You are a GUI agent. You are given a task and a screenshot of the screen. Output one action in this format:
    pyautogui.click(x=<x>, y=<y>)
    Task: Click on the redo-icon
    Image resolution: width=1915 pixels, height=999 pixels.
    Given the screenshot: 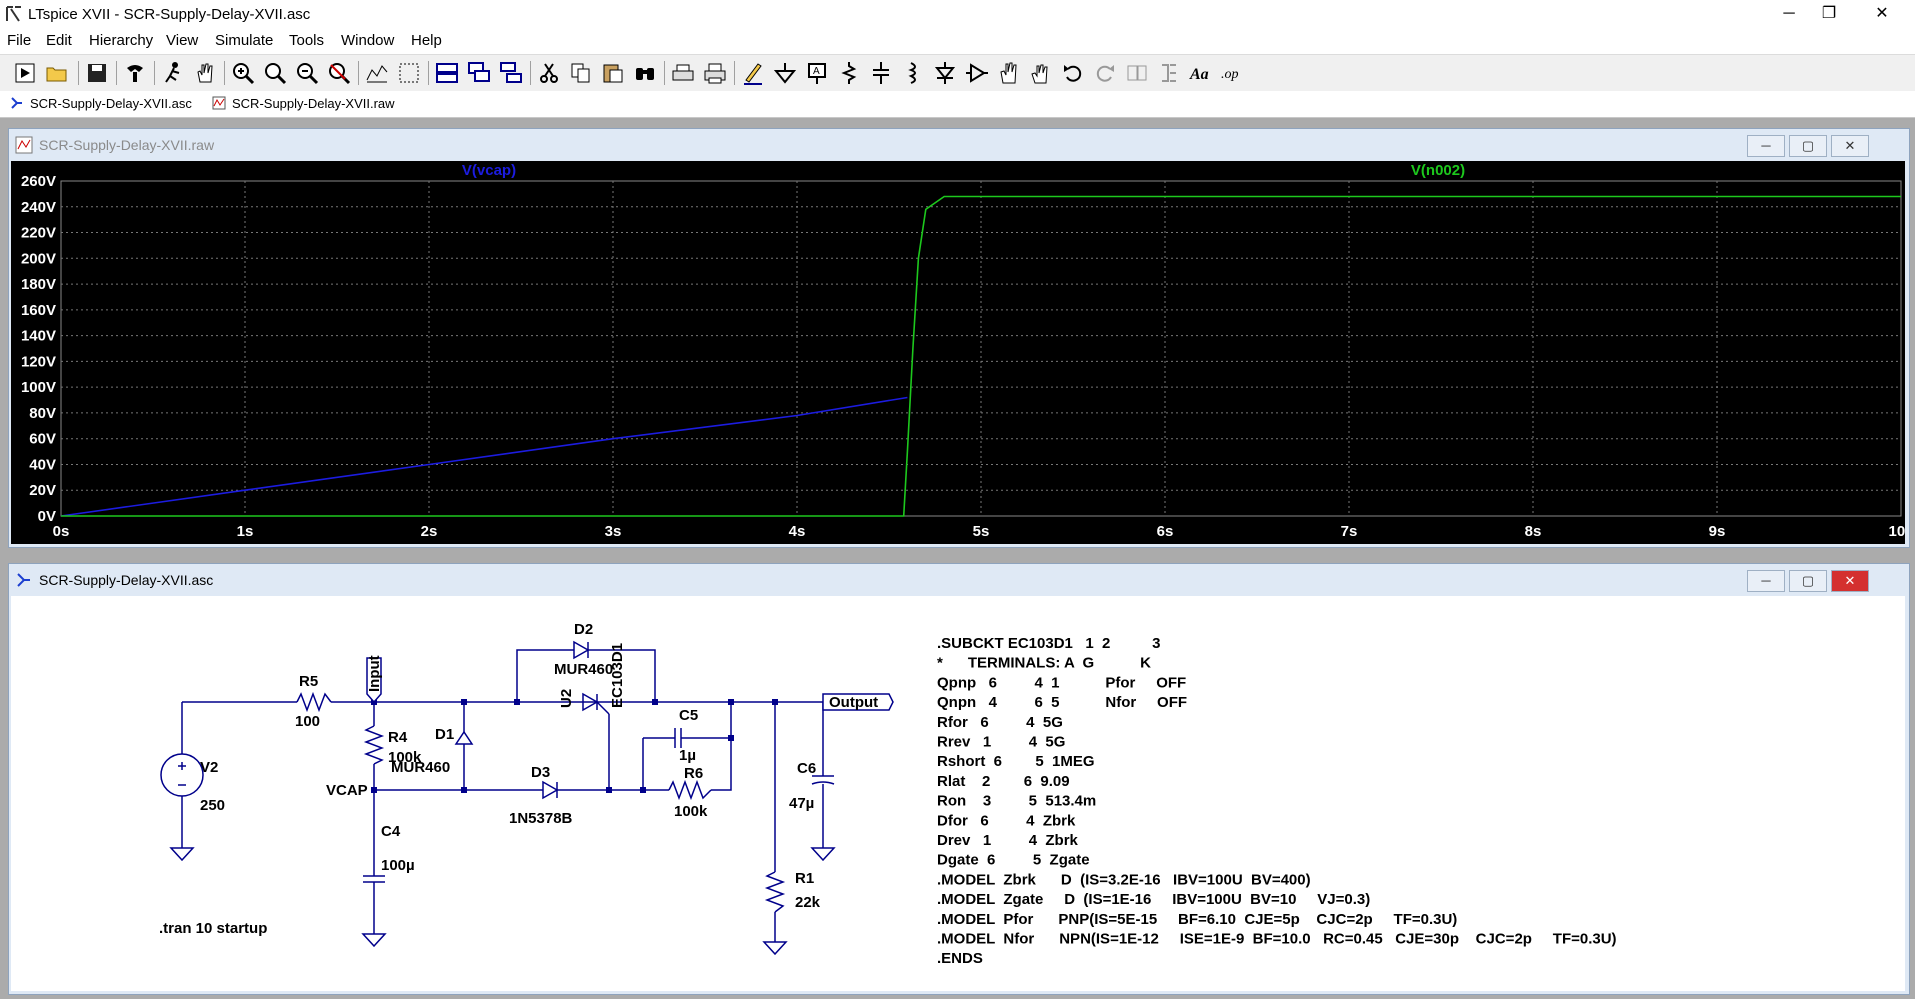 What is the action you would take?
    pyautogui.click(x=1105, y=73)
    